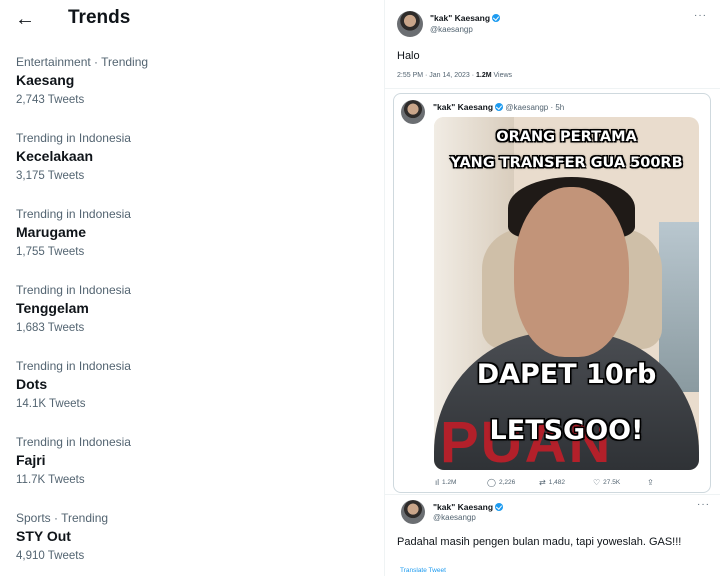 The width and height of the screenshot is (720, 576). Describe the element at coordinates (606, 482) in the screenshot. I see `like-button: ♡ 27.5K` at that location.